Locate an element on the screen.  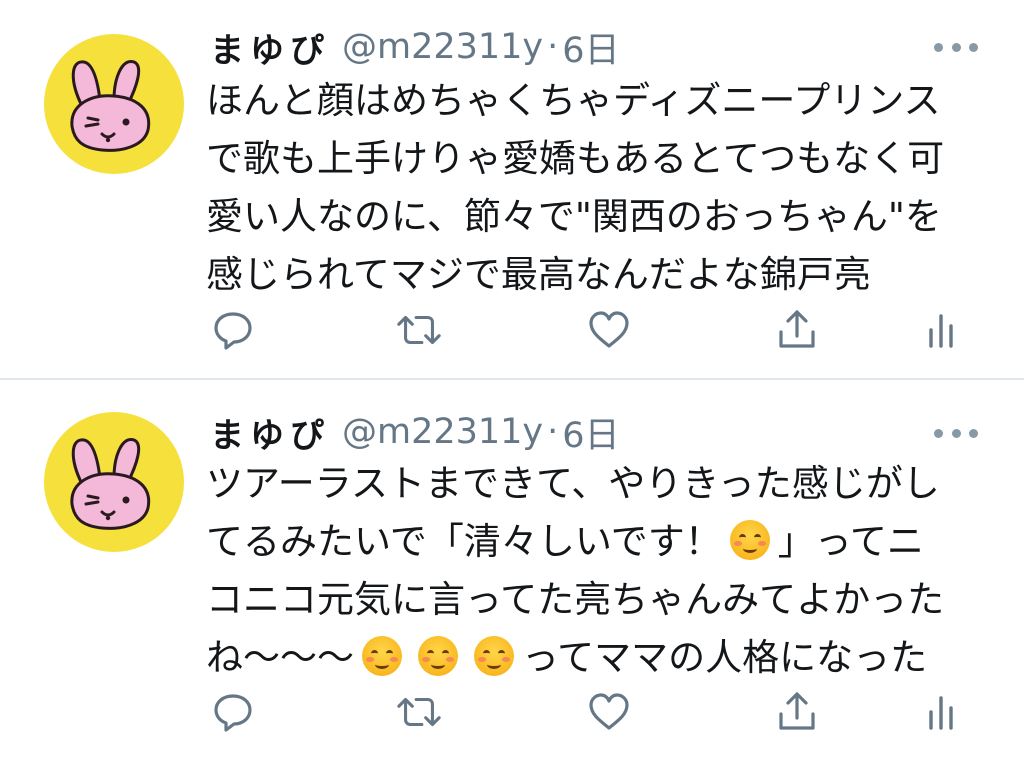
tweet-text-line: ツアーラストまできて、やりきった感じがし is located at coordinates (573, 483).